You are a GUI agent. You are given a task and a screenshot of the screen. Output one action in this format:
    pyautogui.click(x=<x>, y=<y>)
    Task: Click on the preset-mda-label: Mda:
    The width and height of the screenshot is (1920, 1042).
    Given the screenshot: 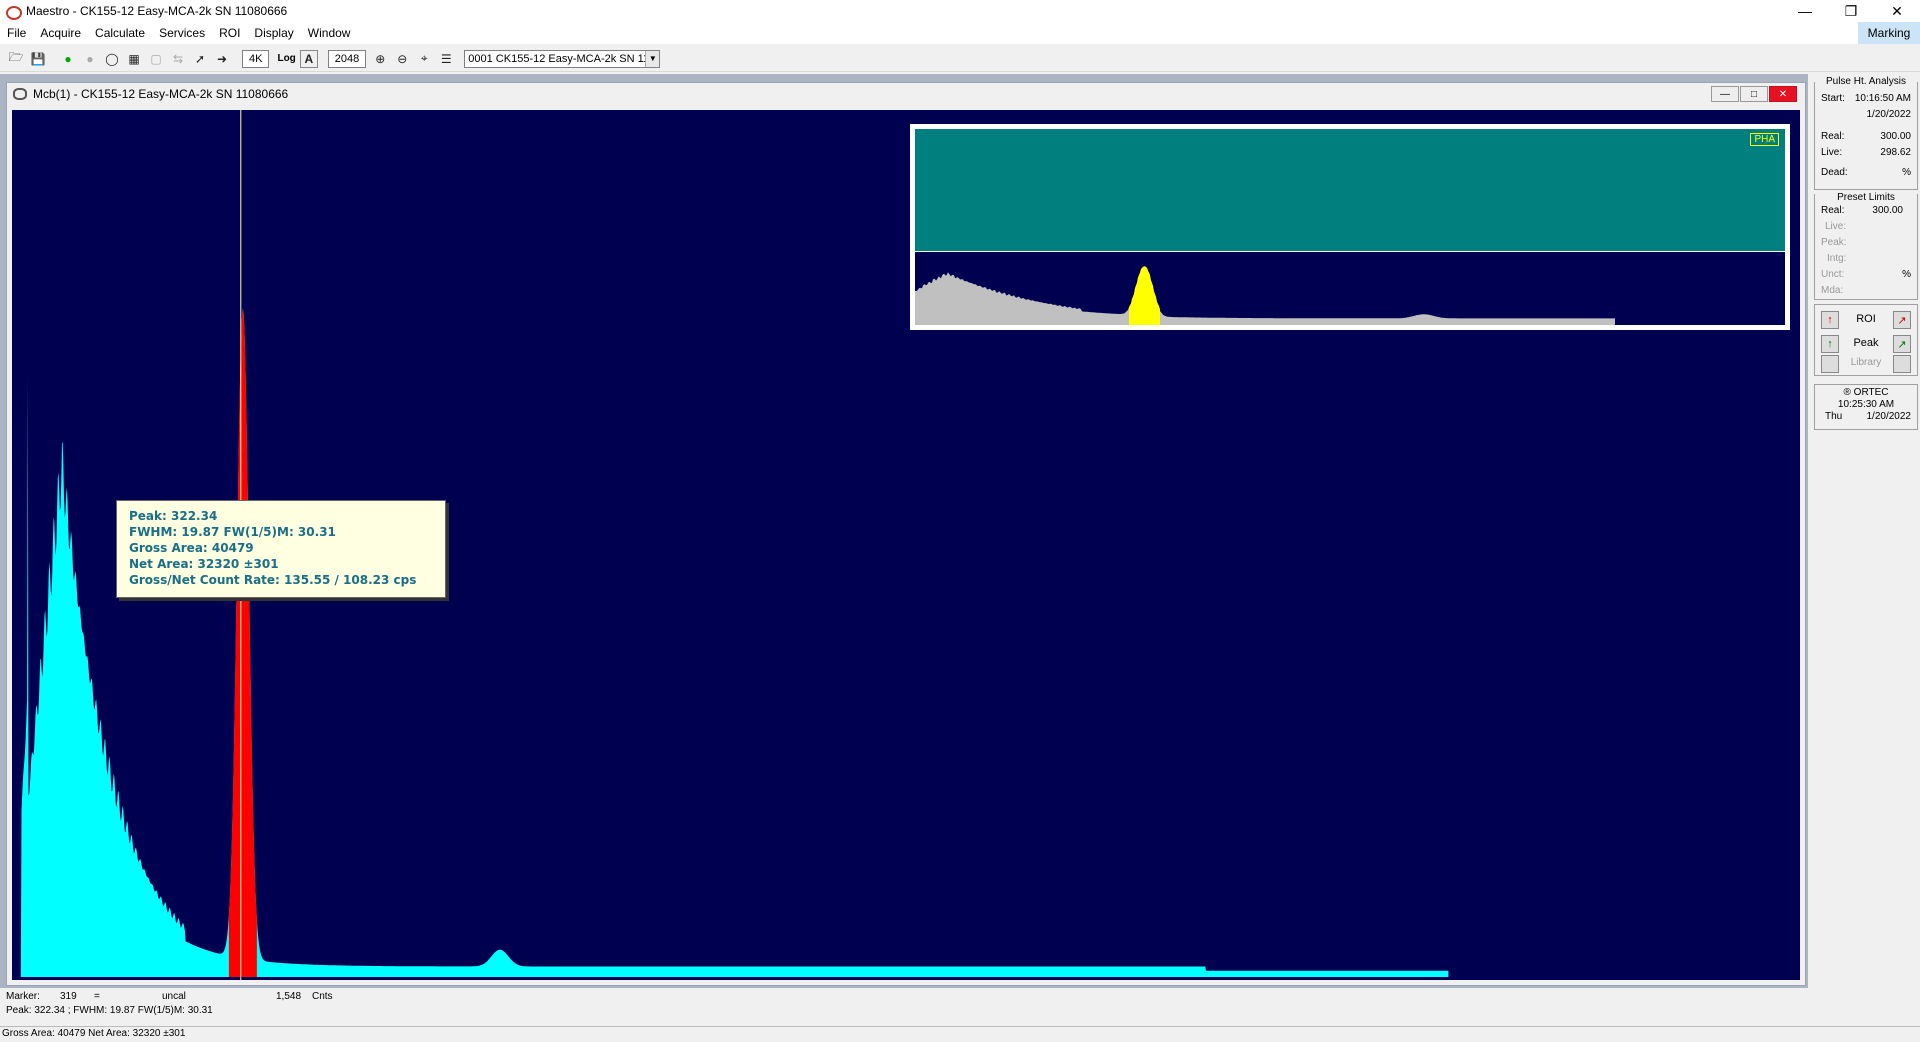 What is the action you would take?
    pyautogui.click(x=1832, y=290)
    